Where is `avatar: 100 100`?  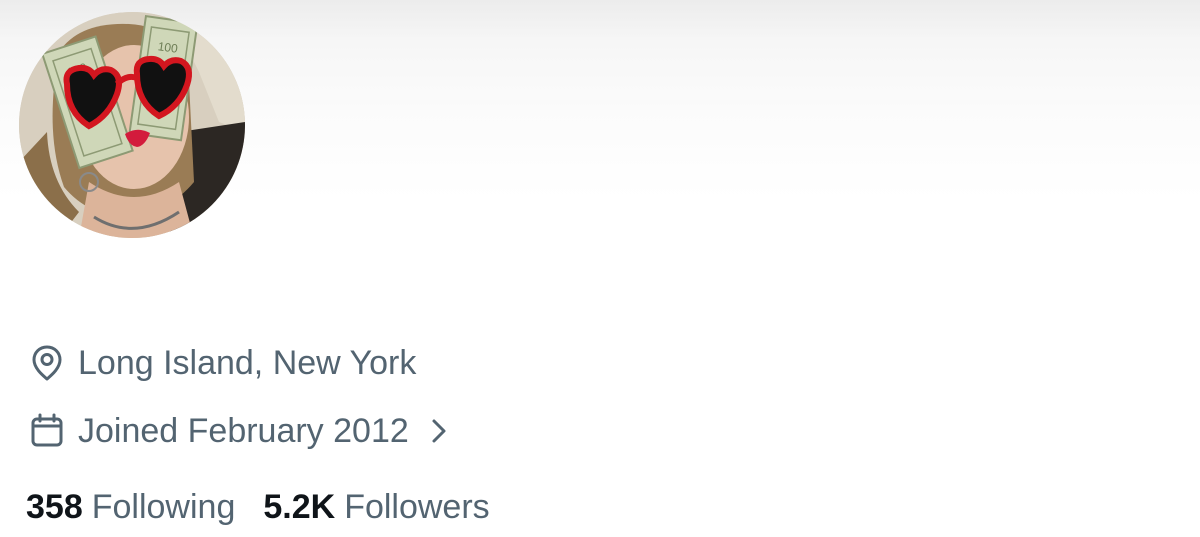 avatar: 100 100 is located at coordinates (132, 125).